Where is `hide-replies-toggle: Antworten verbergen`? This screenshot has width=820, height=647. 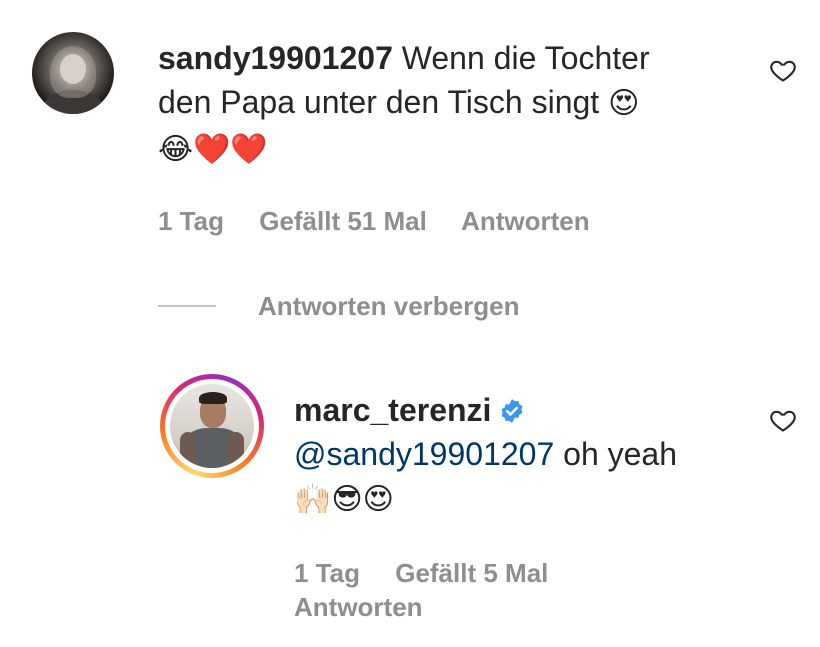
hide-replies-toggle: Antworten verbergen is located at coordinates (339, 306).